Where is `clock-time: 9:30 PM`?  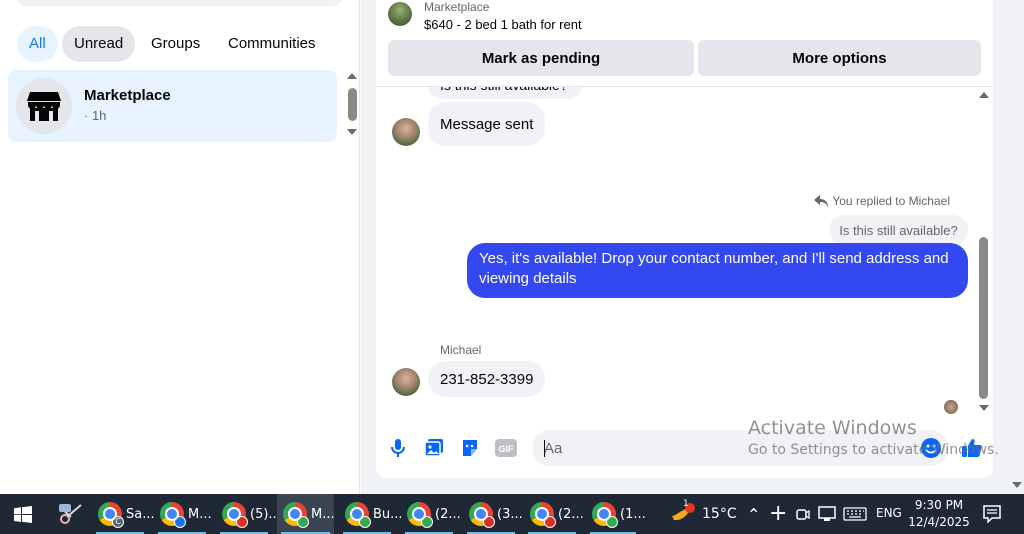
clock-time: 9:30 PM is located at coordinates (939, 505).